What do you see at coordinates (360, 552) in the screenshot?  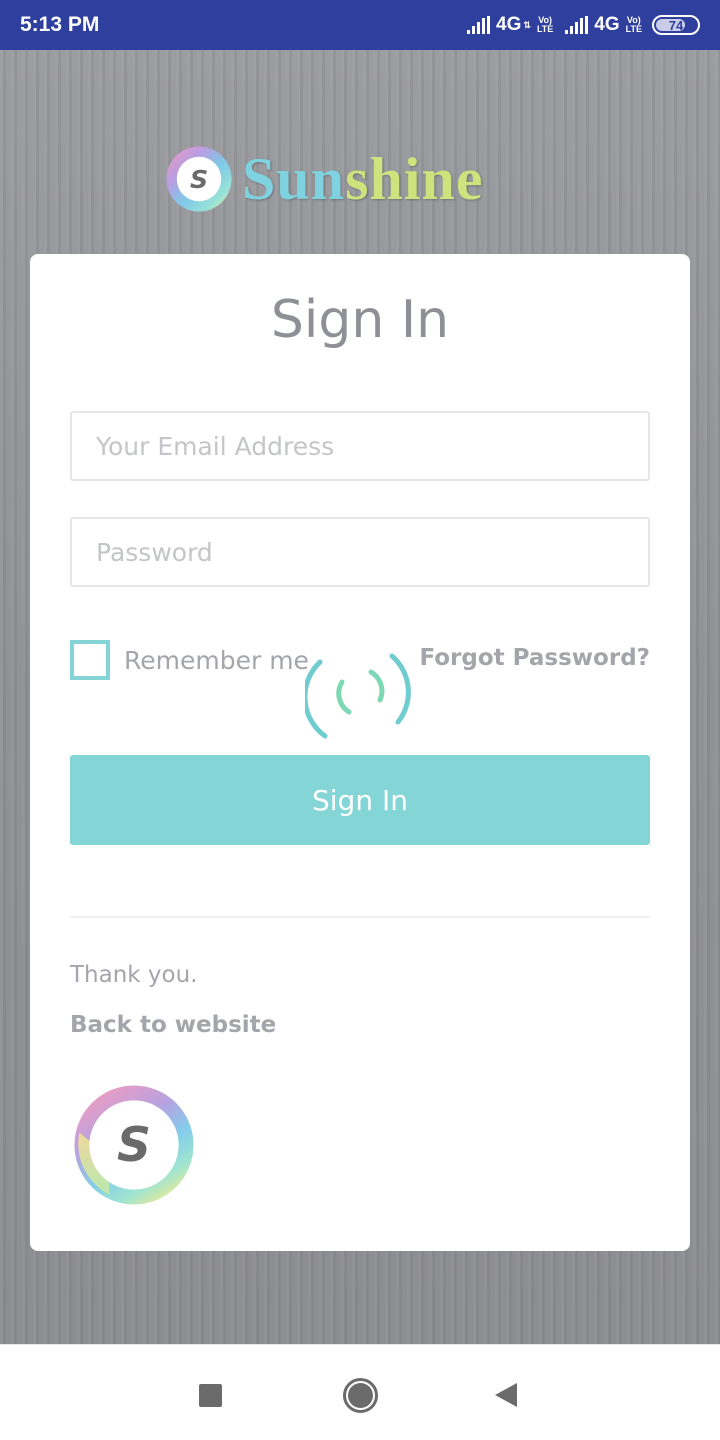 I see `password-input` at bounding box center [360, 552].